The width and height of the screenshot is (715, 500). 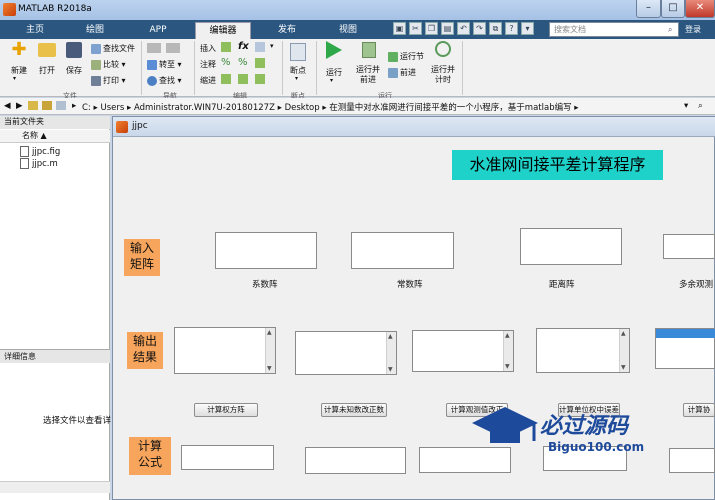 I want to click on unknown-formula-input, so click(x=355, y=460).